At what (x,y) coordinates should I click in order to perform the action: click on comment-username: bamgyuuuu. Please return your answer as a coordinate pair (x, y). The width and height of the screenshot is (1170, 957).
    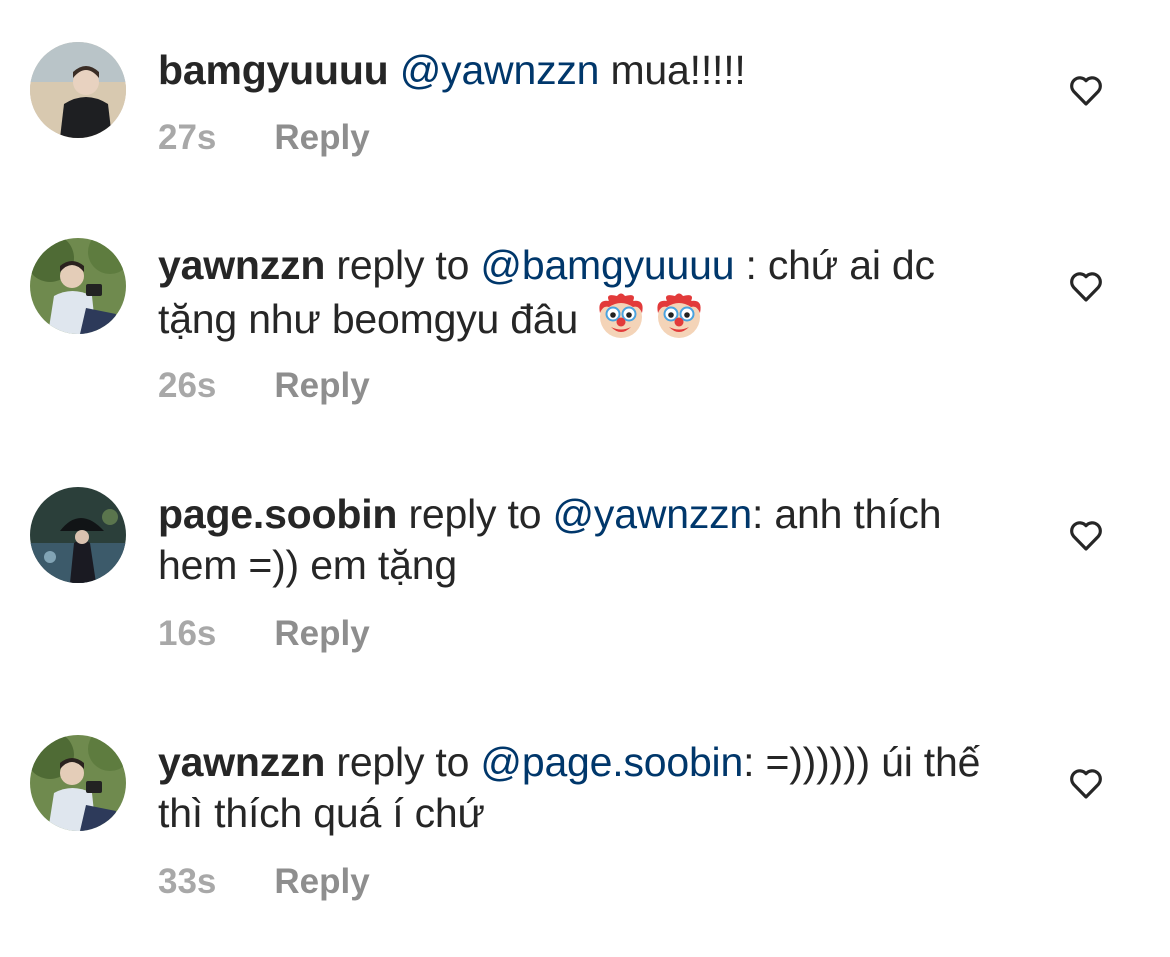
    Looking at the image, I should click on (273, 70).